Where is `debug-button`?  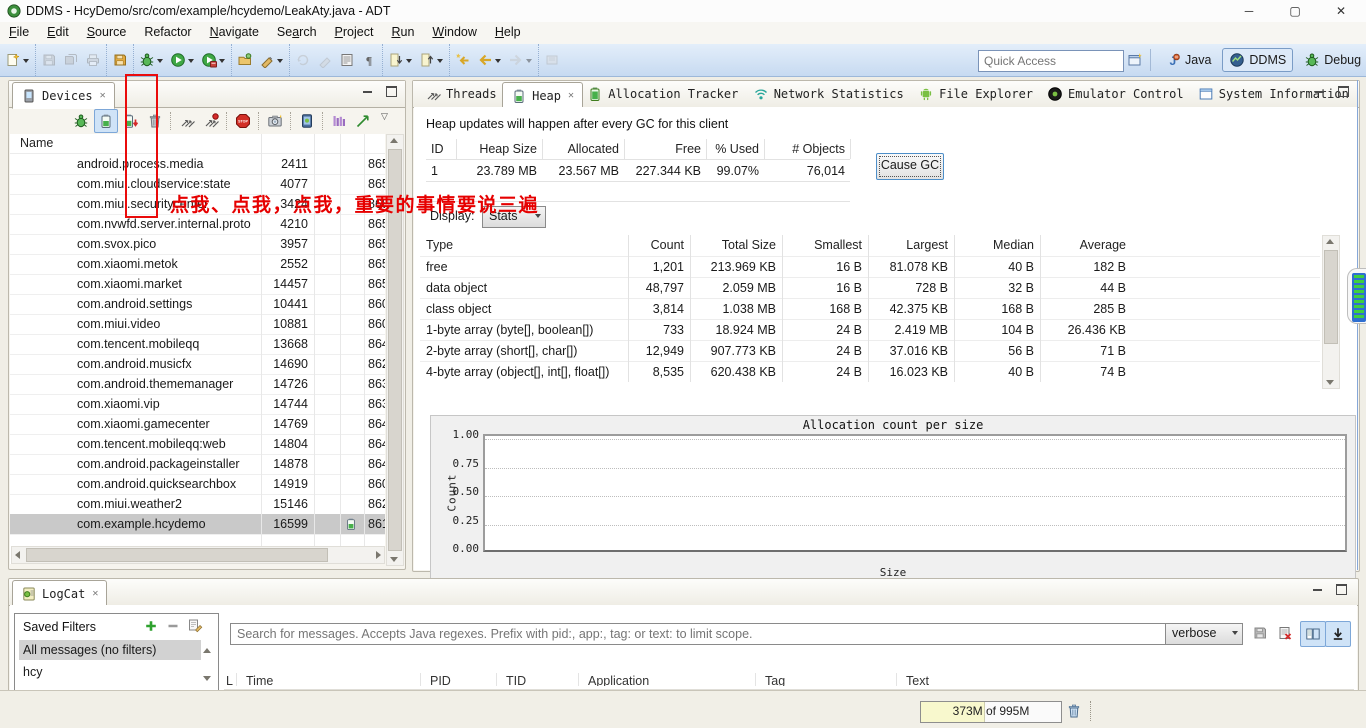
debug-button is located at coordinates (151, 60).